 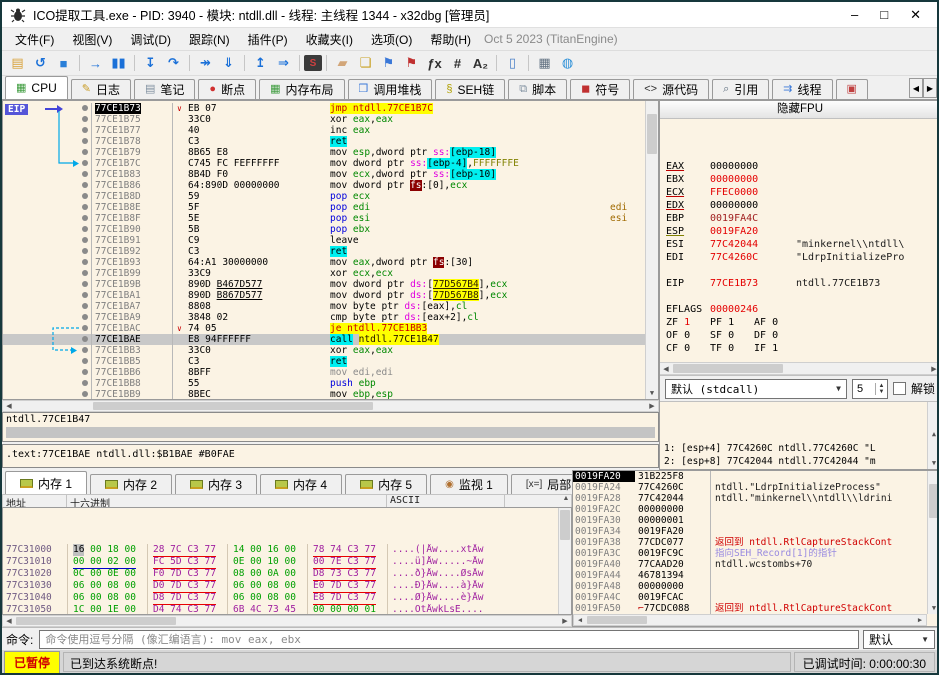 I want to click on comment-icon: ❏, so click(x=365, y=63).